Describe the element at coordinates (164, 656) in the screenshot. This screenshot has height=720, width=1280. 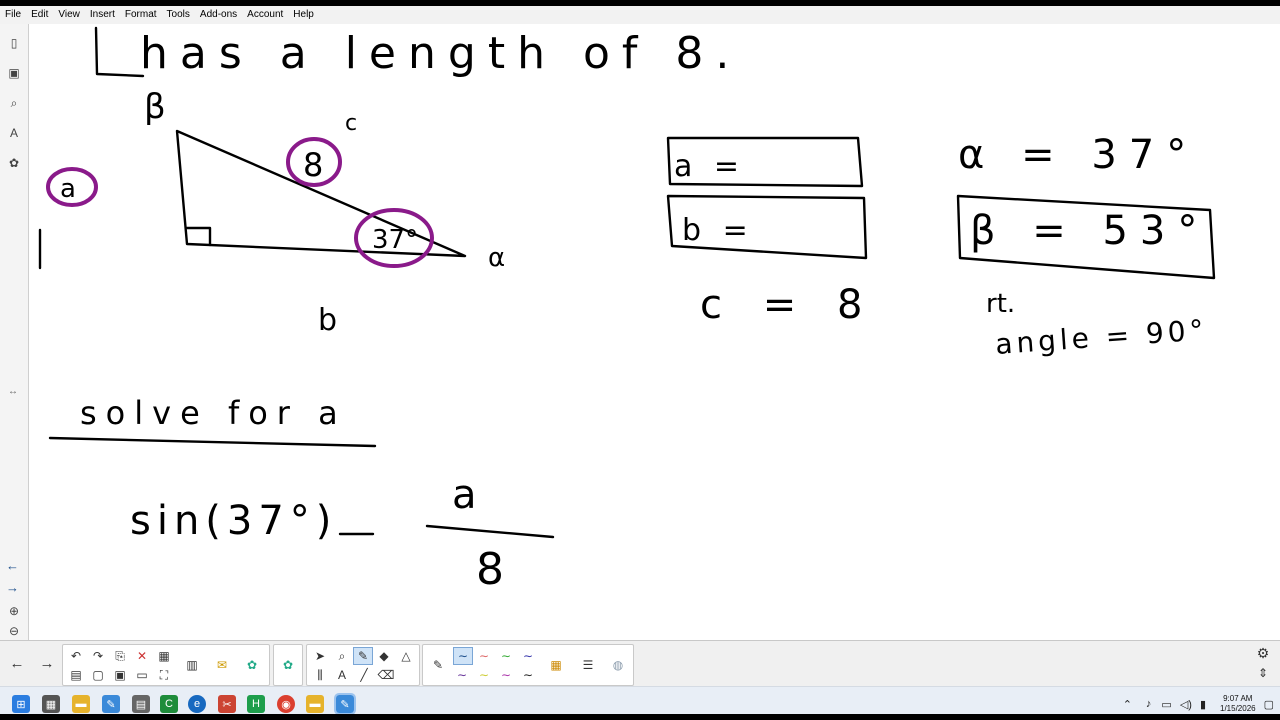
I see `table-icon: ▦` at that location.